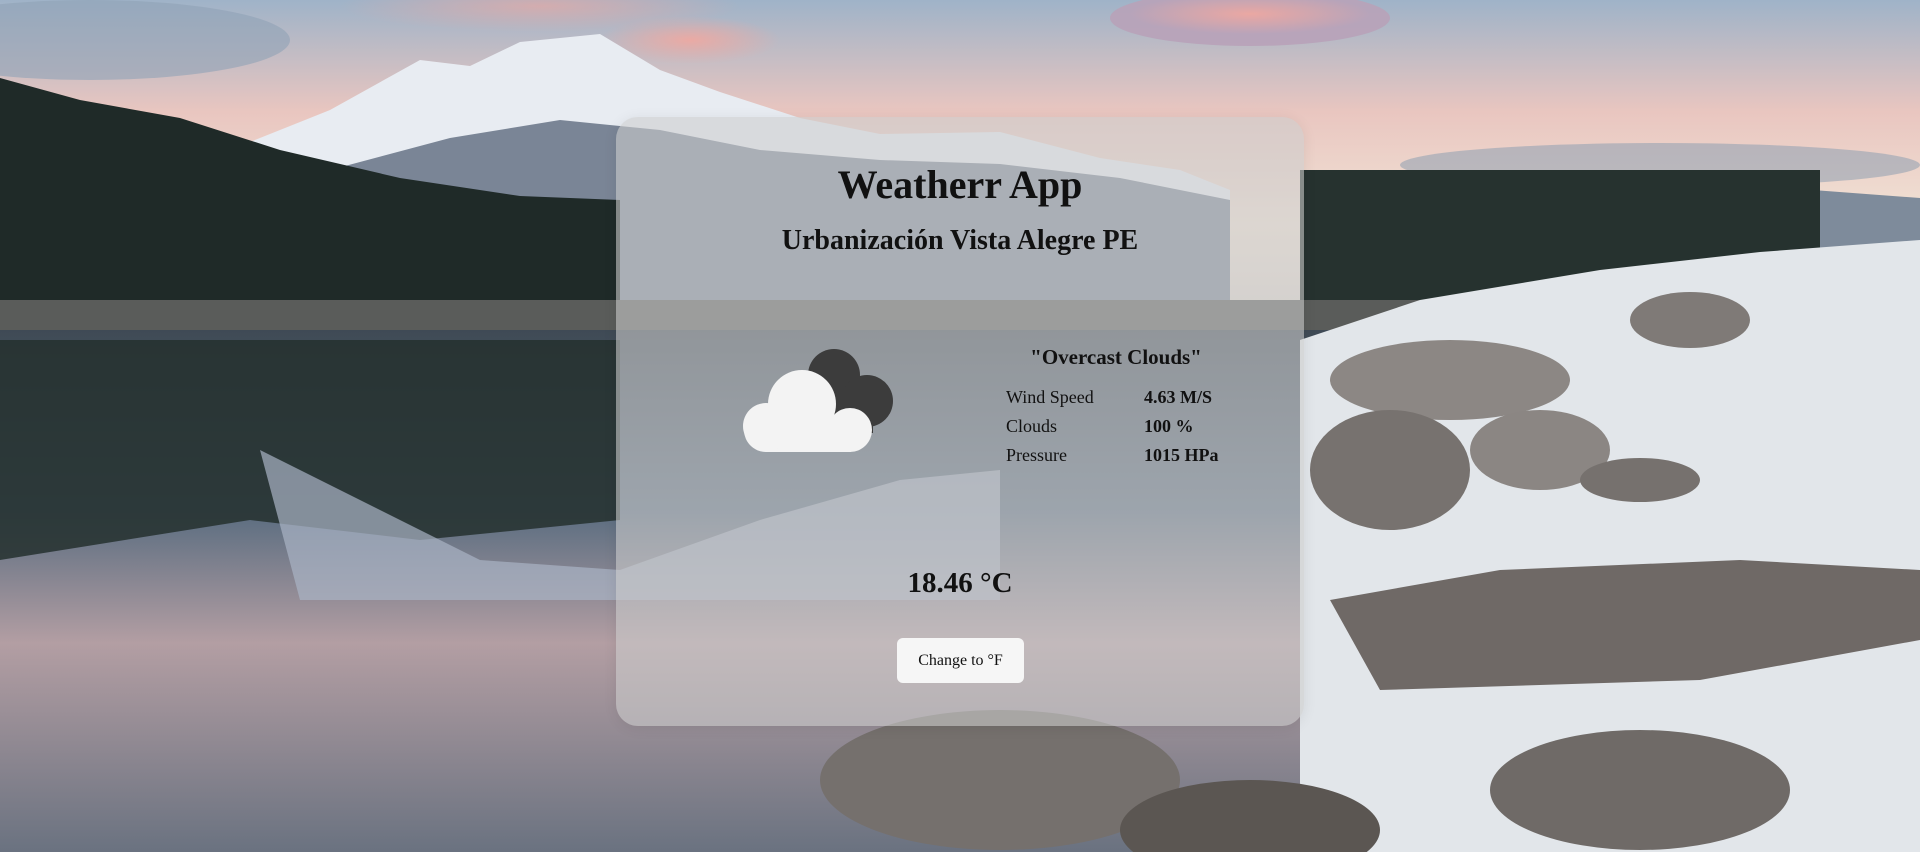 The height and width of the screenshot is (852, 1920). I want to click on wind-speed-value: 4.63 M/S, so click(1178, 397).